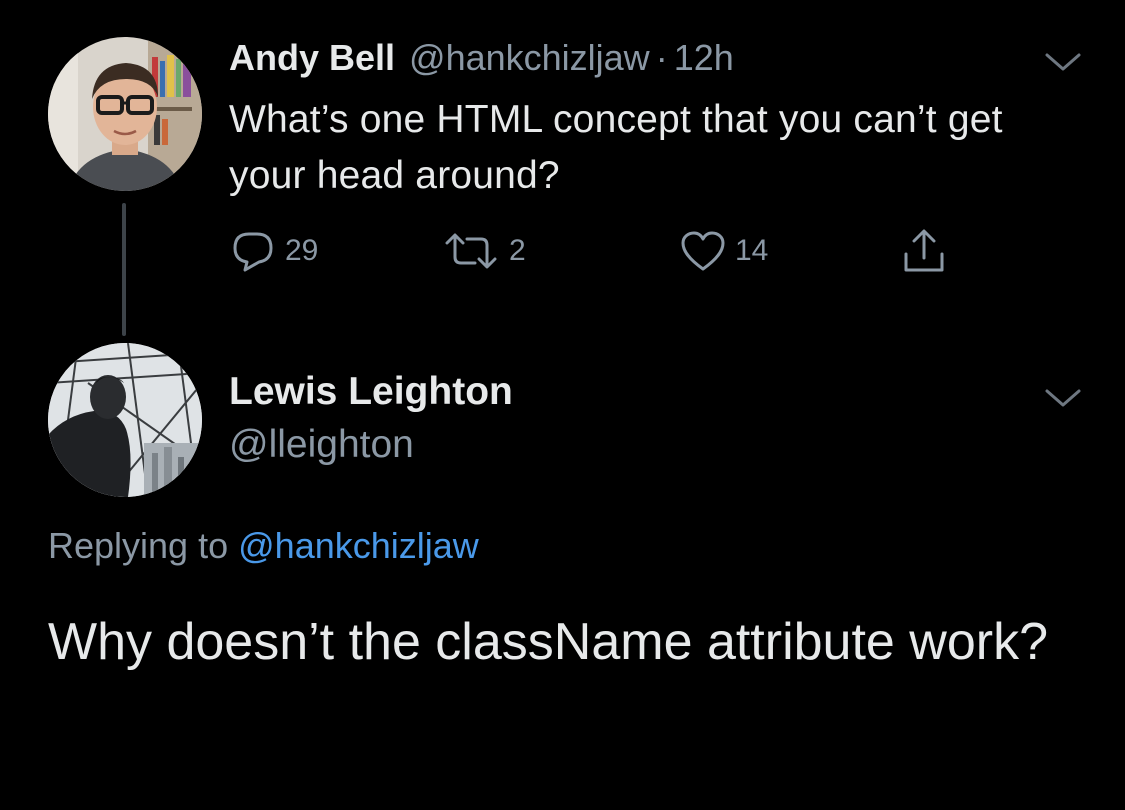  Describe the element at coordinates (321, 445) in the screenshot. I see `reply-author-handle: @lleighton` at that location.